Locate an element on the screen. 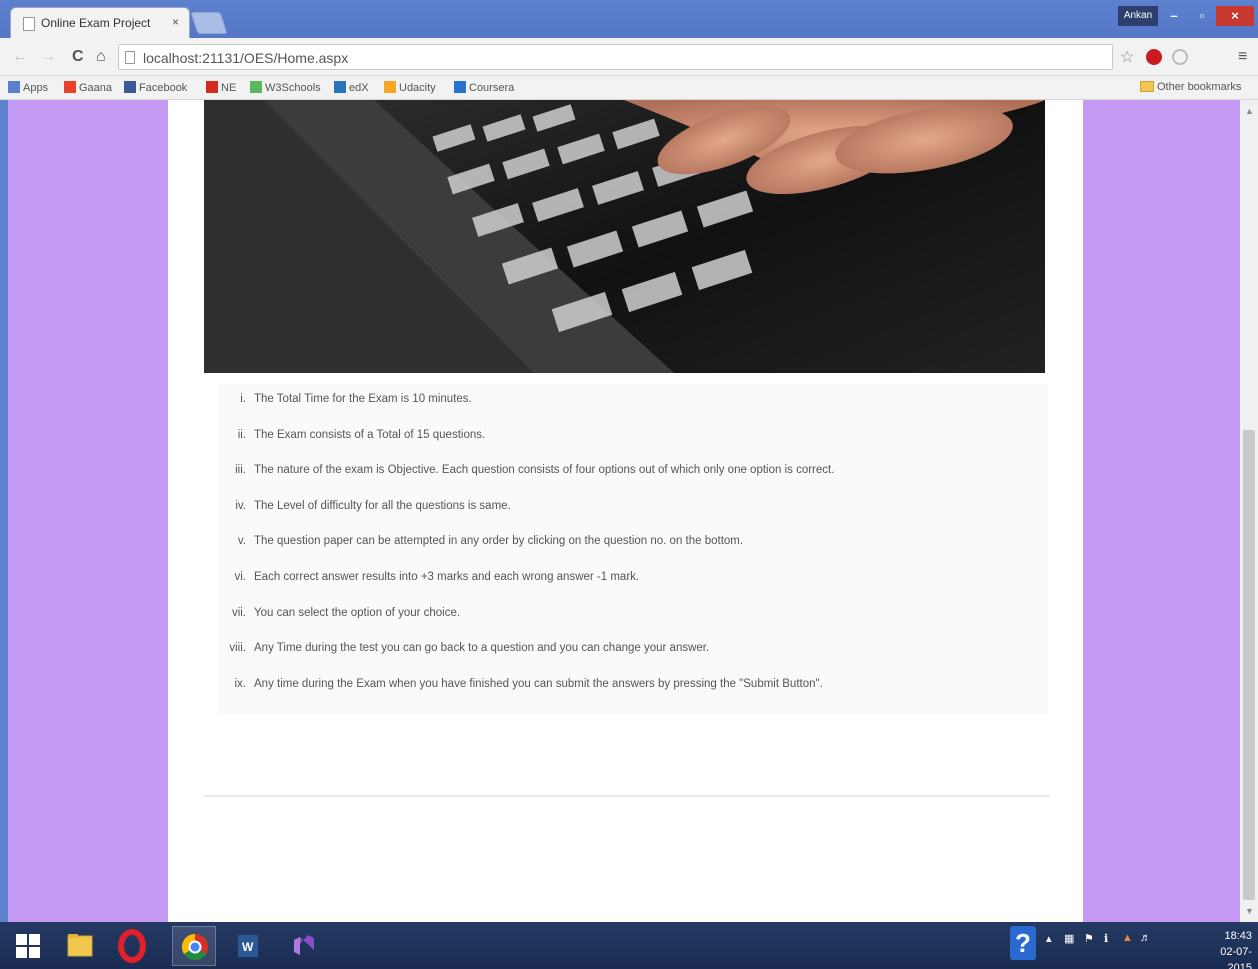  word-icon: W is located at coordinates (248, 946).